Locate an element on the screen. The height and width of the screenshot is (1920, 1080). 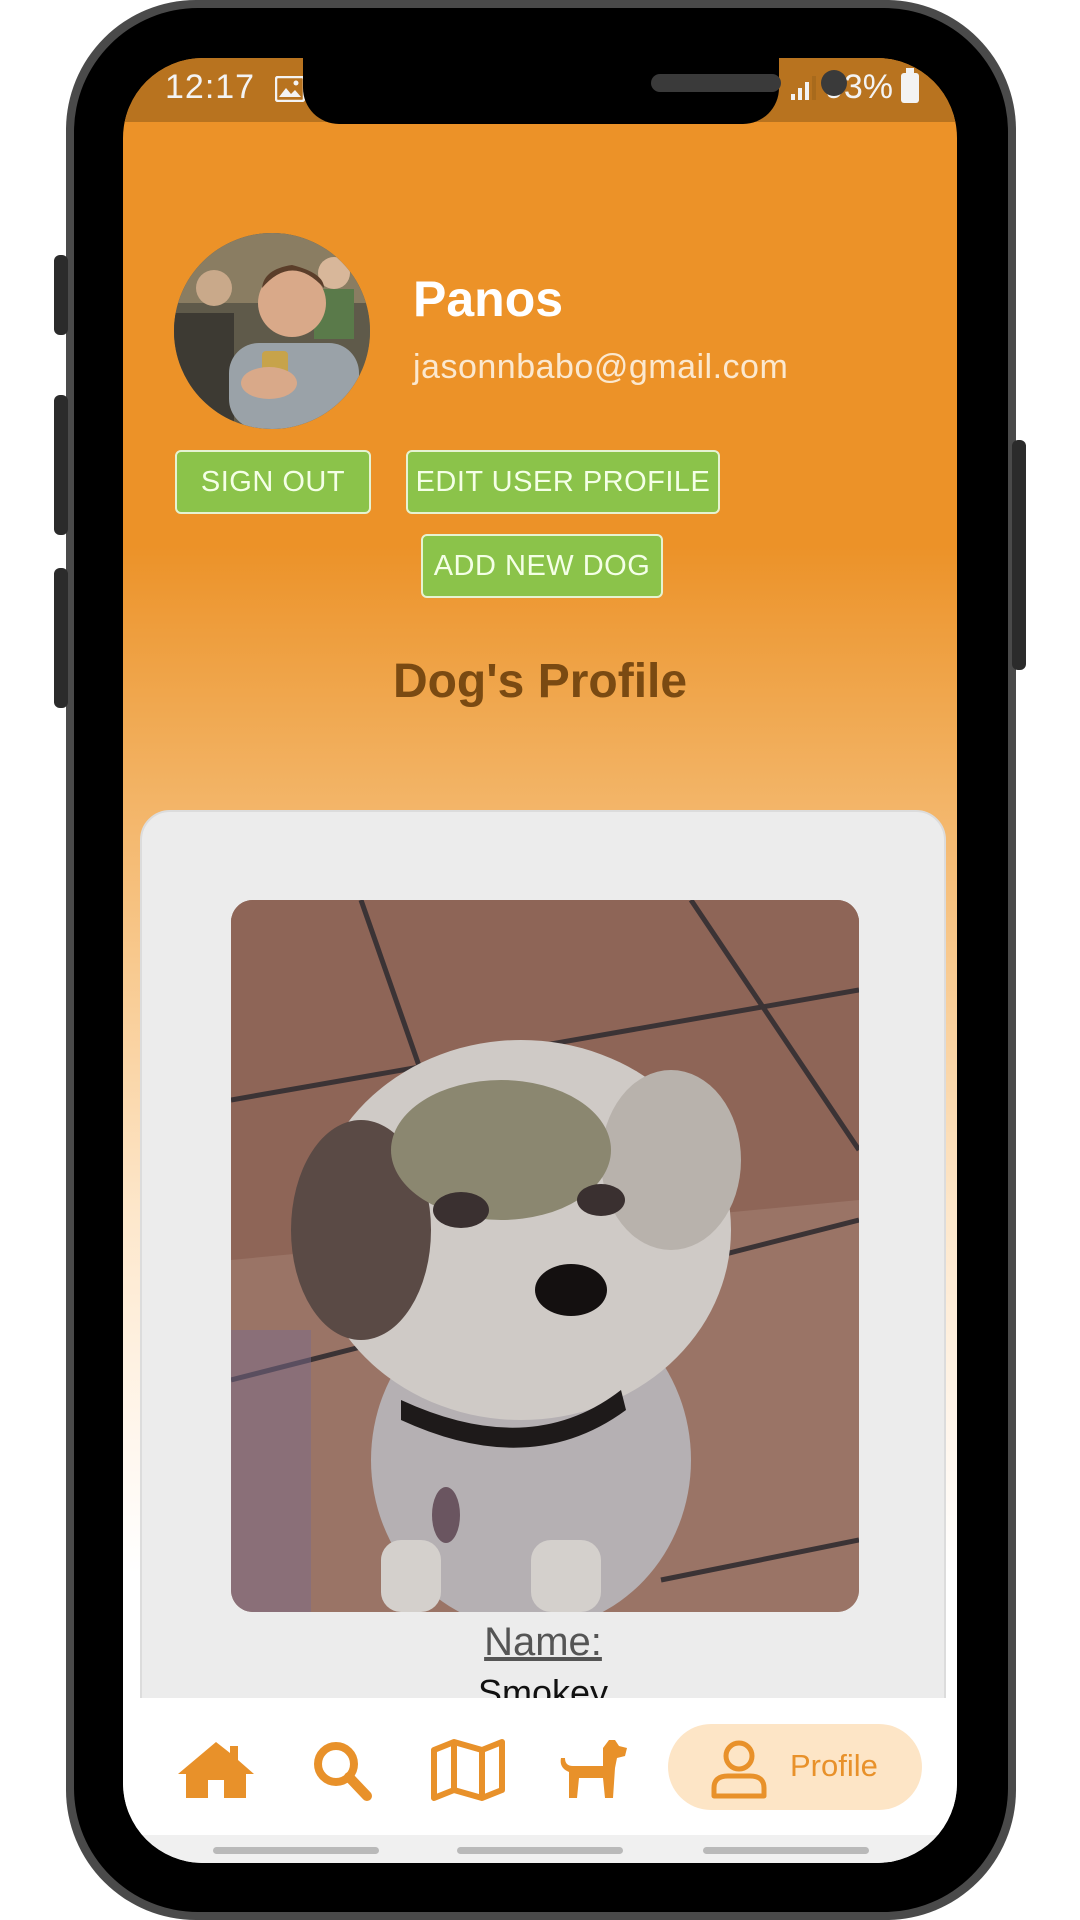
map-icon is located at coordinates (468, 1770).